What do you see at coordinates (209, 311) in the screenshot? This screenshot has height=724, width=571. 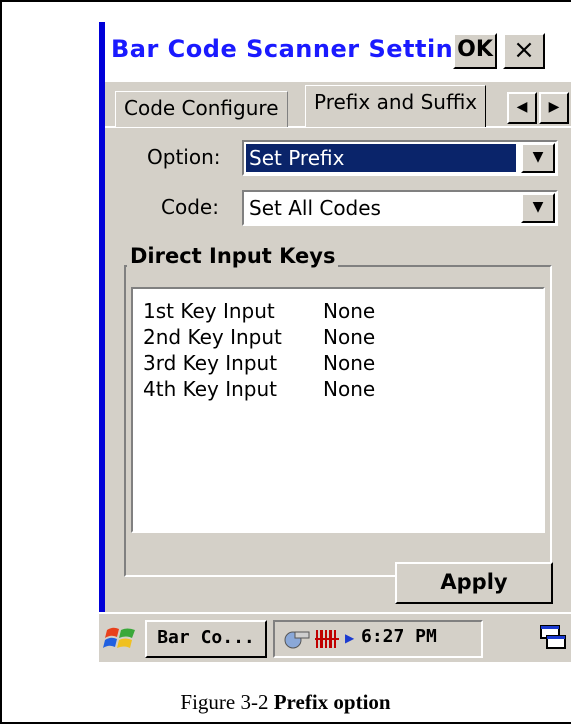 I see `list-item-key: 1st Key Input` at bounding box center [209, 311].